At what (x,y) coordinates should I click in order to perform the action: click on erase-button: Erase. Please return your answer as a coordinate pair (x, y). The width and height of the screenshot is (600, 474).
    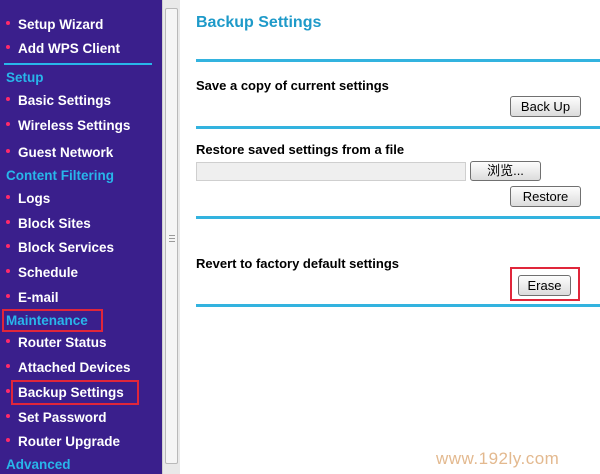
    Looking at the image, I should click on (544, 285).